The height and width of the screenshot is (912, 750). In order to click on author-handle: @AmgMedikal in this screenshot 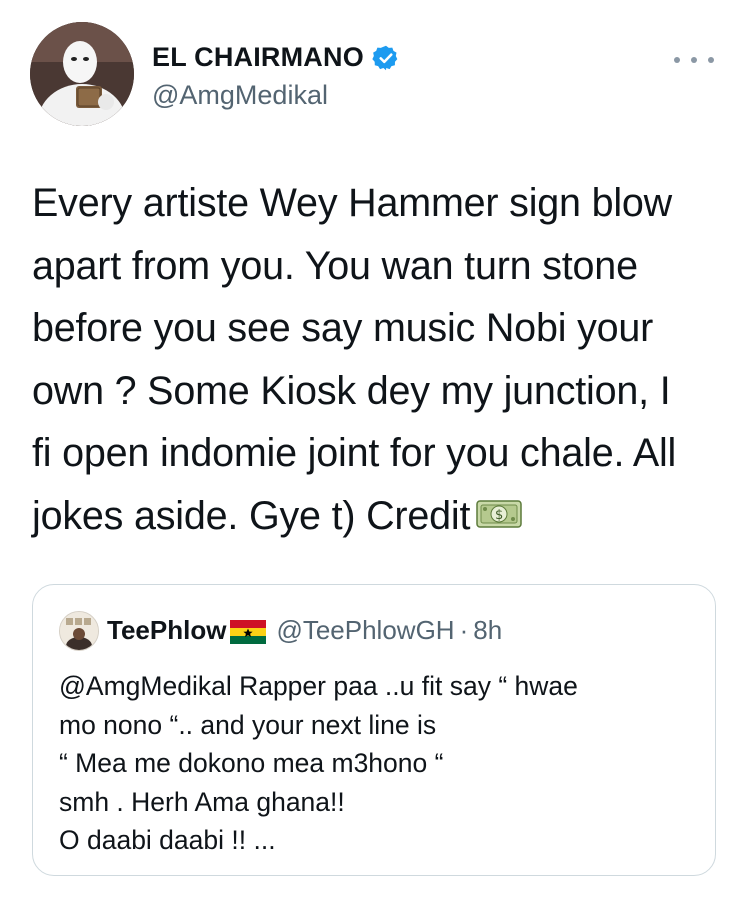, I will do `click(240, 95)`.